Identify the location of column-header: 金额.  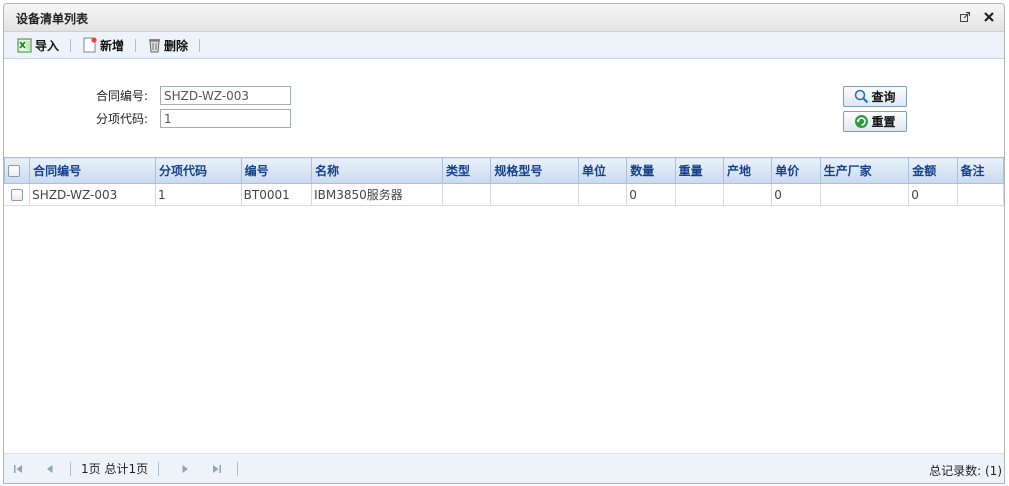
(933, 170).